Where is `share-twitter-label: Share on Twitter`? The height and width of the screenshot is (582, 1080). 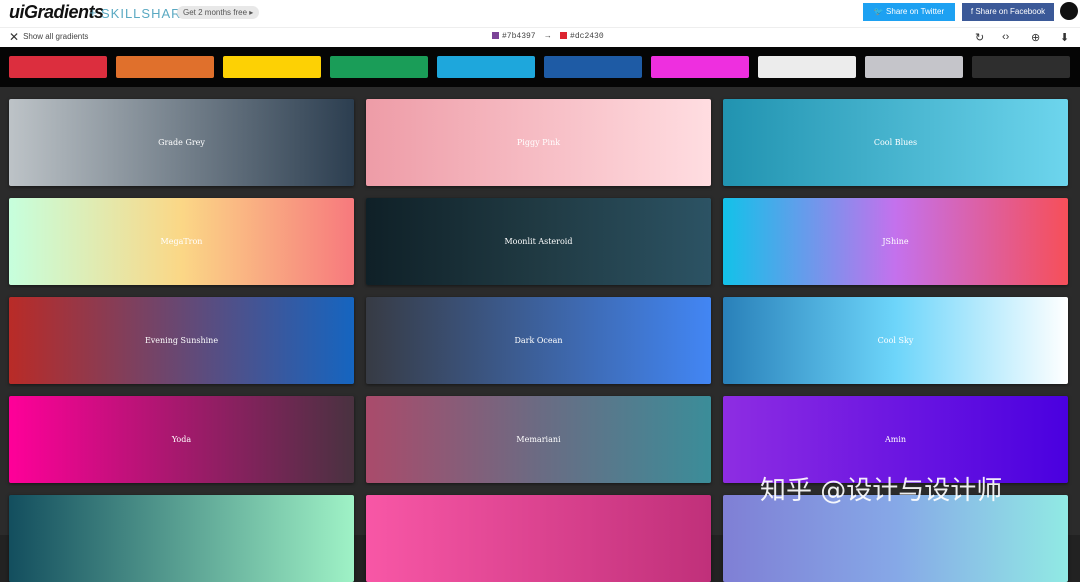
share-twitter-label: Share on Twitter is located at coordinates (915, 11).